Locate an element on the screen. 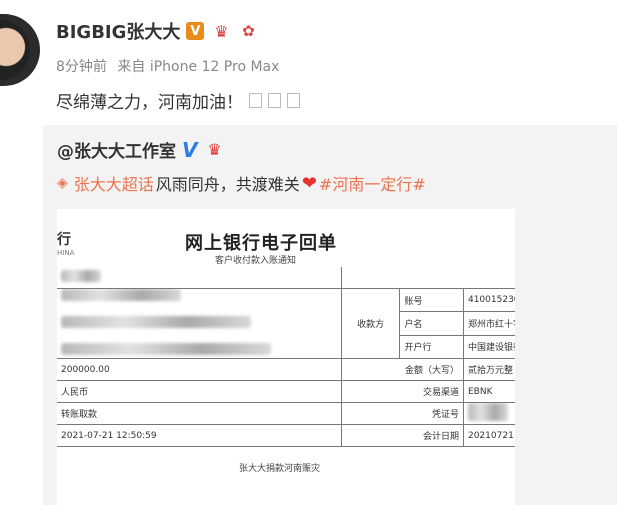 The width and height of the screenshot is (617, 505). name-value: 郑州市红十字 is located at coordinates (488, 323).